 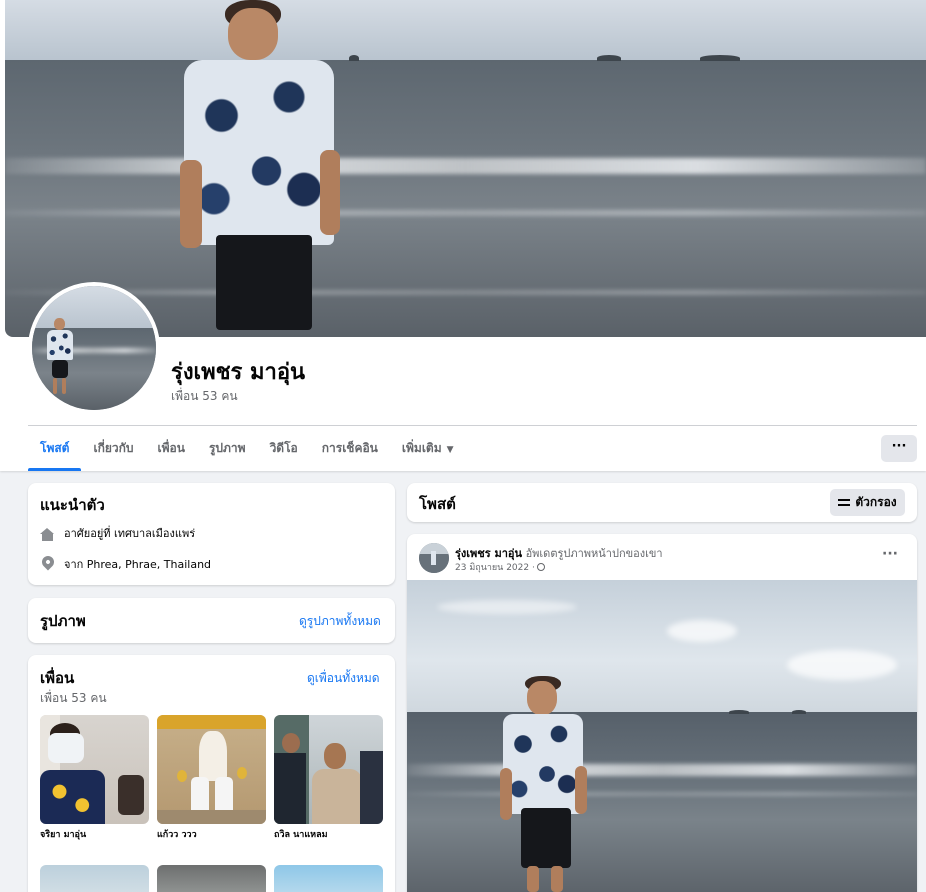 What do you see at coordinates (211, 778) in the screenshot?
I see `friend-item: แก้วว ววว` at bounding box center [211, 778].